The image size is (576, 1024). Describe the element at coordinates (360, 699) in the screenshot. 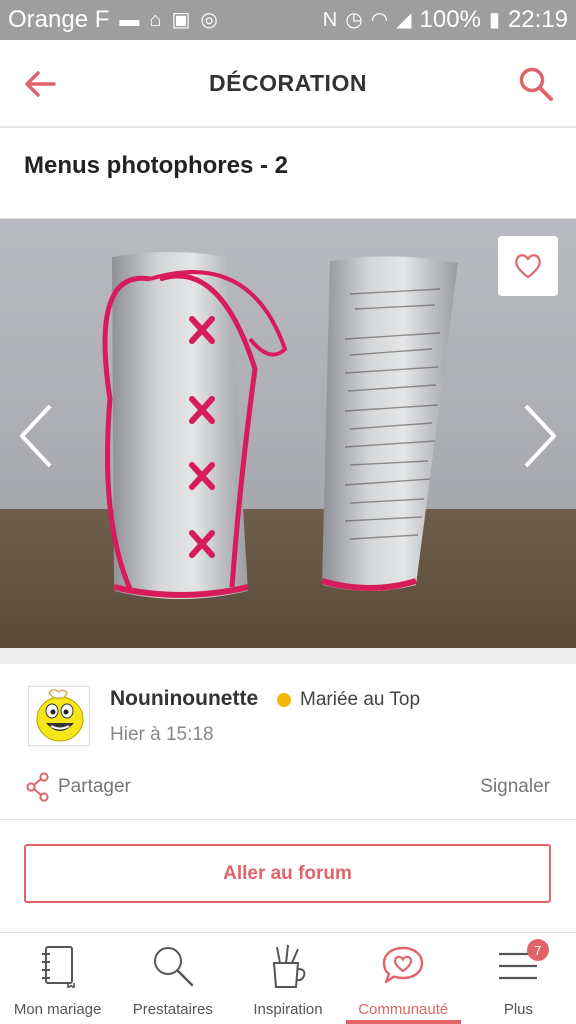

I see `author-badge: Mariée au Top` at that location.